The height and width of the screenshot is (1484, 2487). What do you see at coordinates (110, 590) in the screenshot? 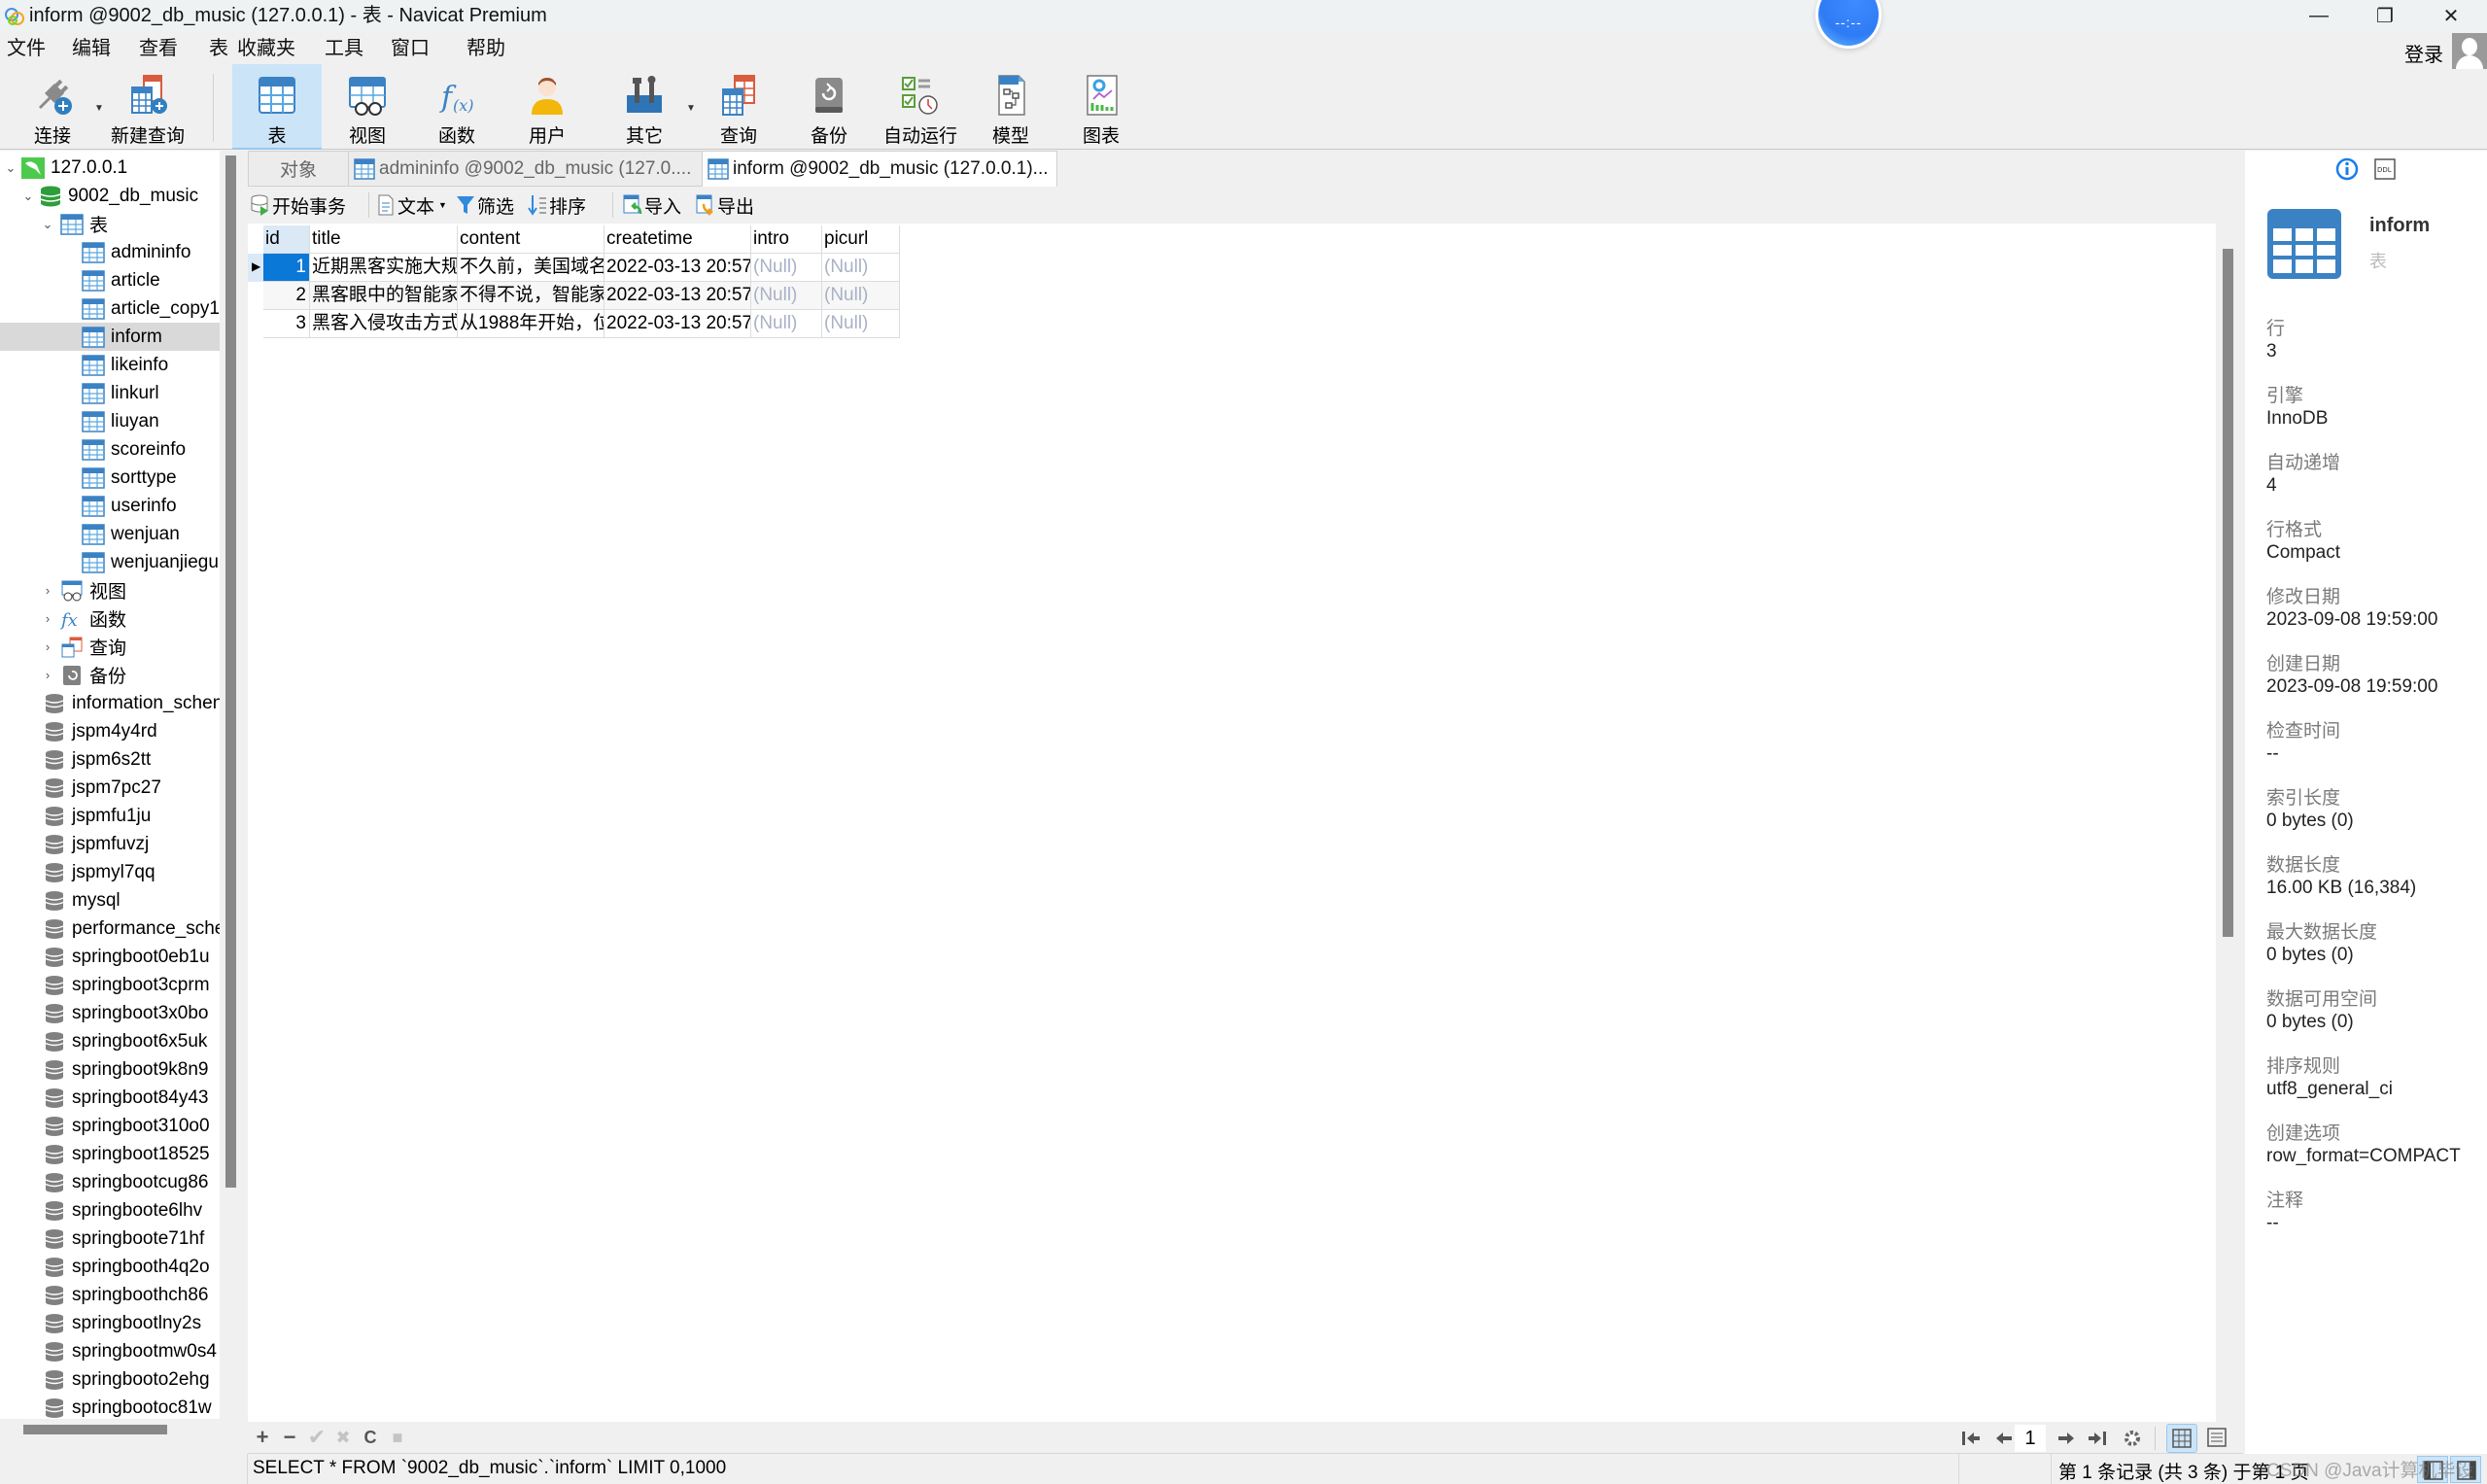
I see `tree-group-view: › 视图` at bounding box center [110, 590].